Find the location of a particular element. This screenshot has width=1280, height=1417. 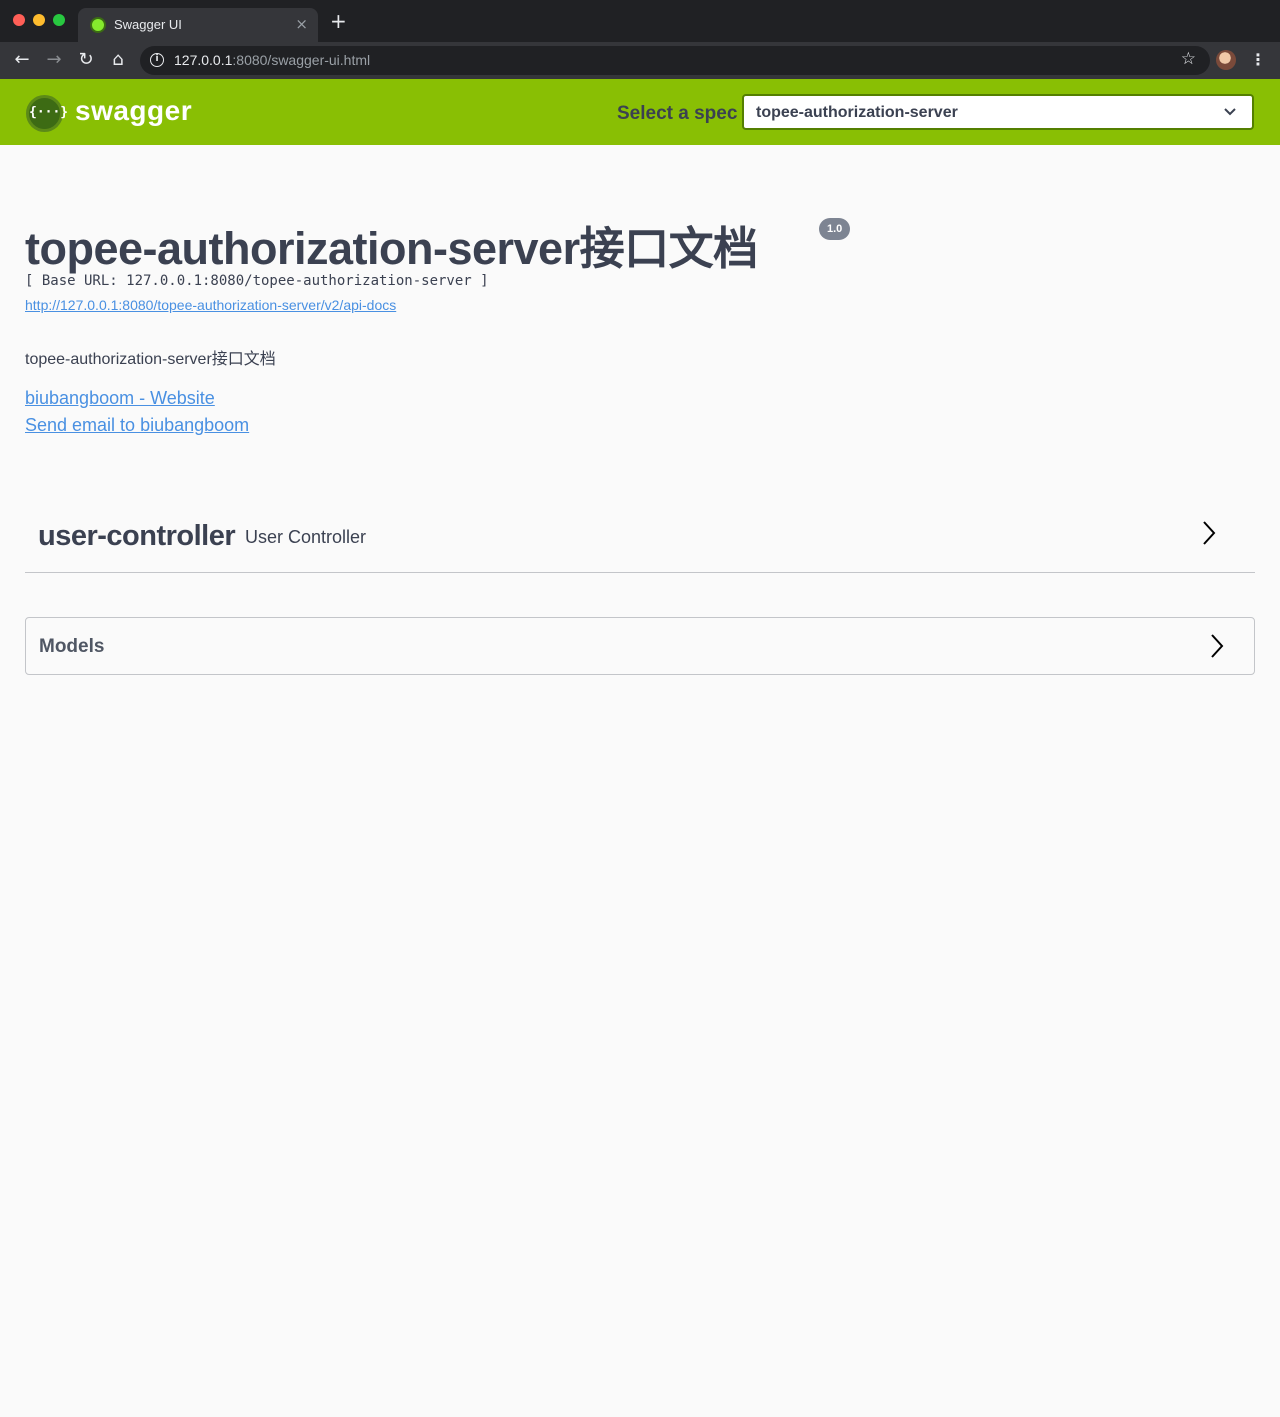

tag-name: user-controller is located at coordinates (137, 536).